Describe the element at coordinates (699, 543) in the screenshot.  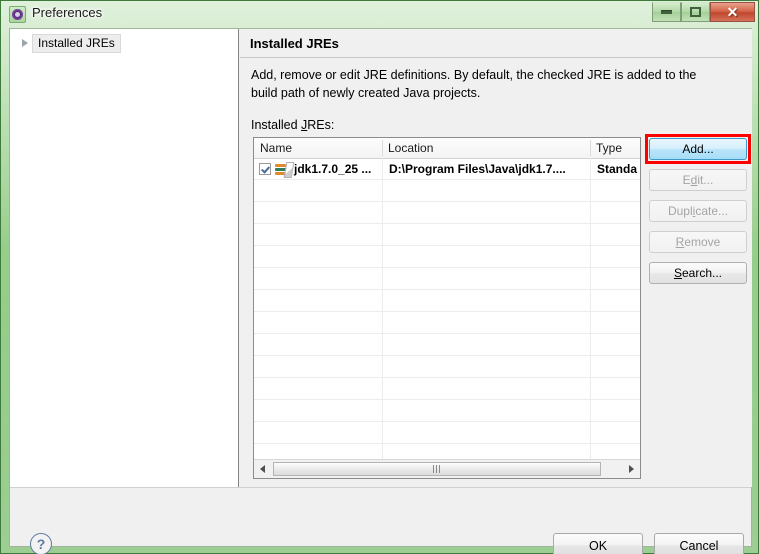
I see `cancel-button: Cancel` at that location.